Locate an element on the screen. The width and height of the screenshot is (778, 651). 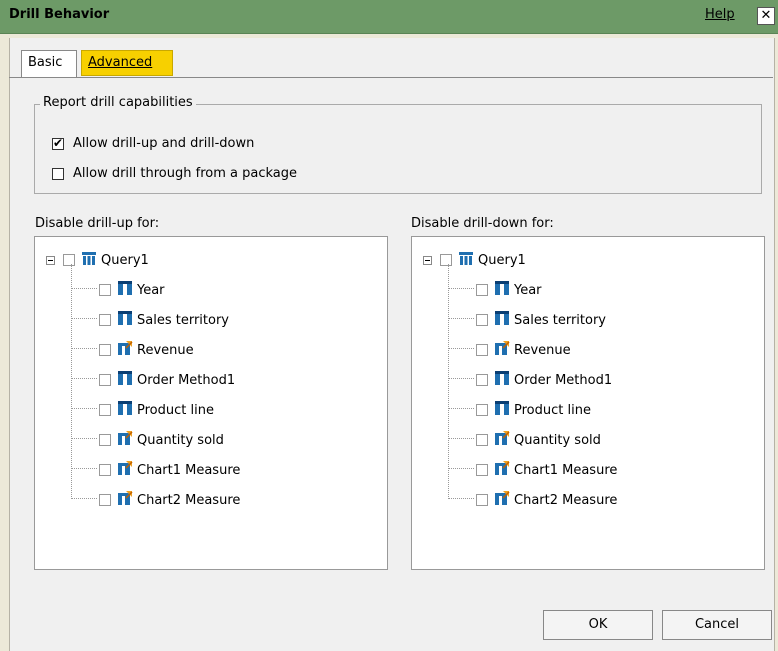
drill-up-item-label: Order Method1 is located at coordinates (186, 380).